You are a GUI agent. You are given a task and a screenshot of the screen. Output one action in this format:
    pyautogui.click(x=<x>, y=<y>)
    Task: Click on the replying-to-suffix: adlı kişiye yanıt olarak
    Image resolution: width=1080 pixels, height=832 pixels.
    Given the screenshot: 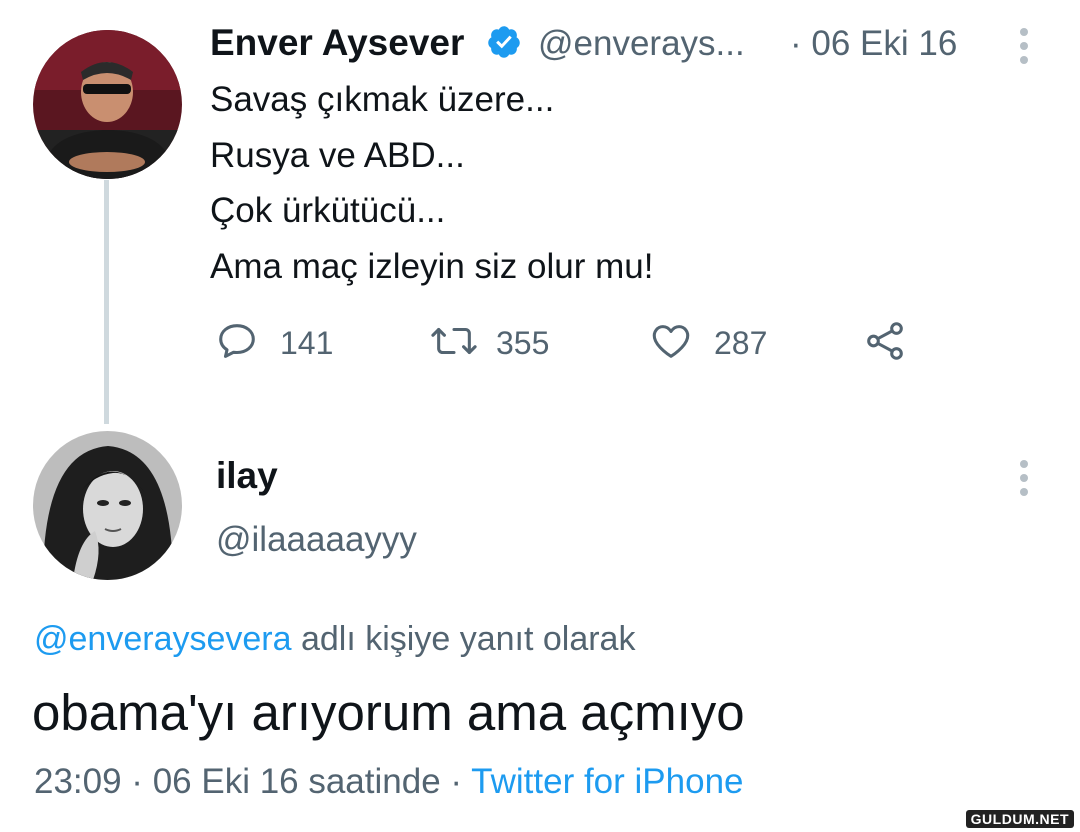 What is the action you would take?
    pyautogui.click(x=463, y=639)
    